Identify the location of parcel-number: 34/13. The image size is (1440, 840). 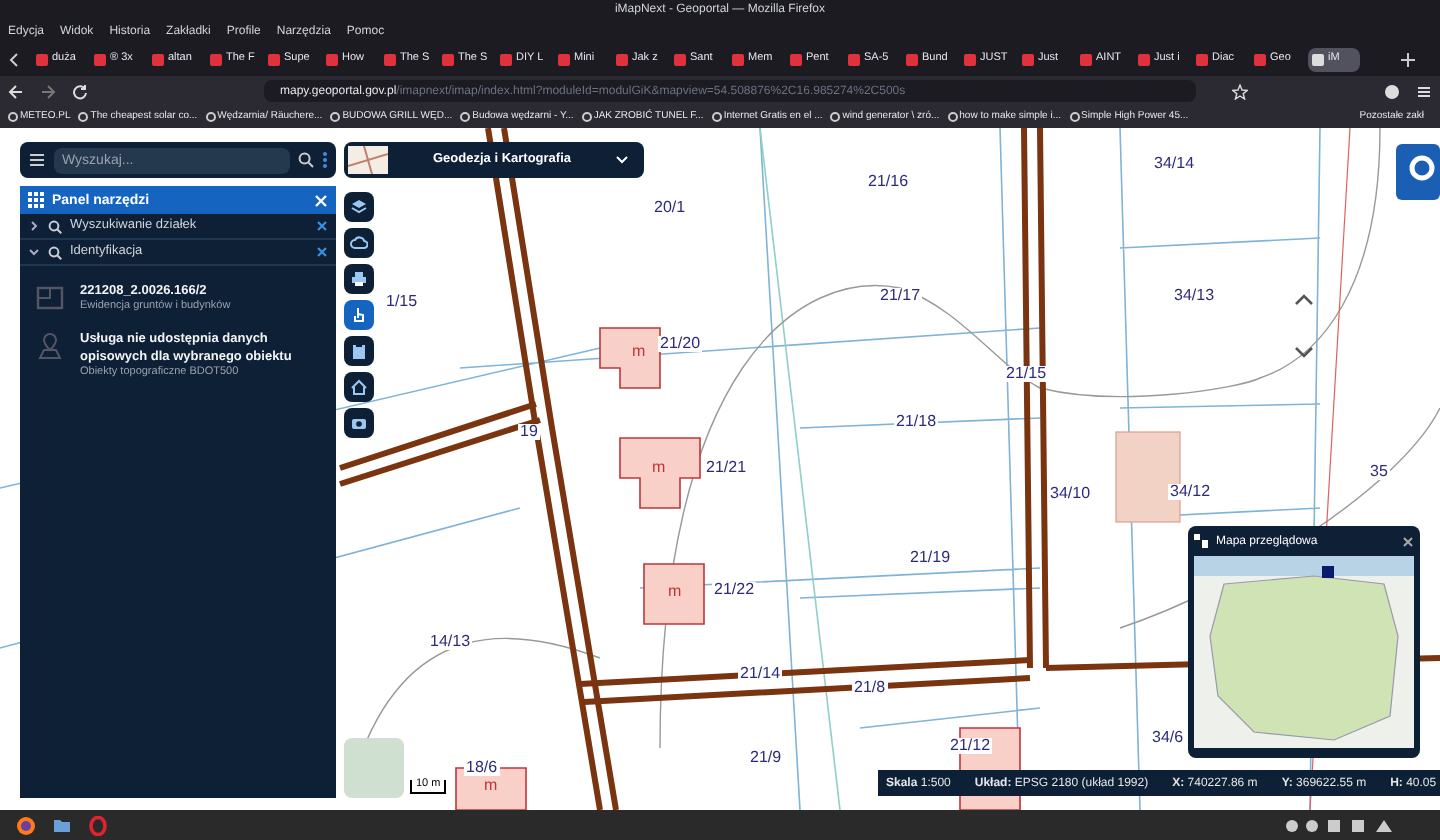
(1194, 296).